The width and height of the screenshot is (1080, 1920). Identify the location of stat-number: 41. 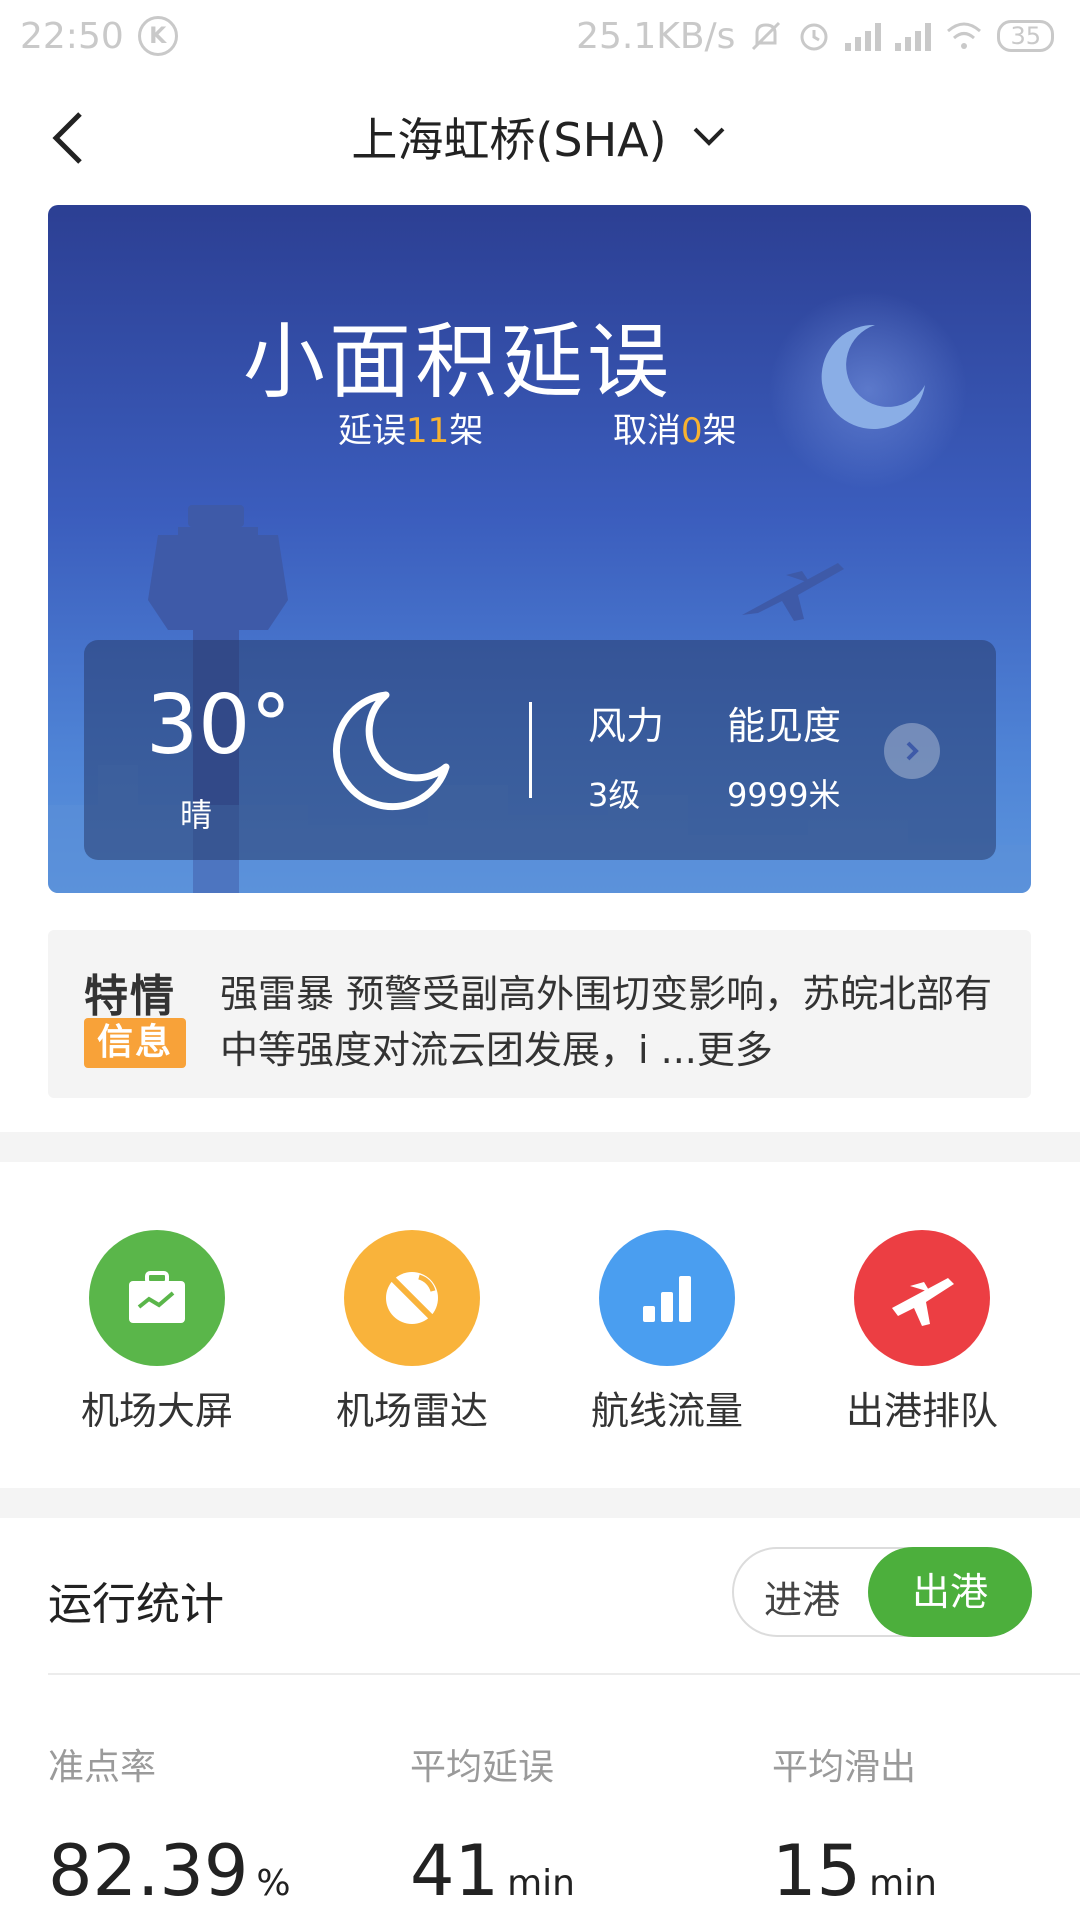
(455, 1871).